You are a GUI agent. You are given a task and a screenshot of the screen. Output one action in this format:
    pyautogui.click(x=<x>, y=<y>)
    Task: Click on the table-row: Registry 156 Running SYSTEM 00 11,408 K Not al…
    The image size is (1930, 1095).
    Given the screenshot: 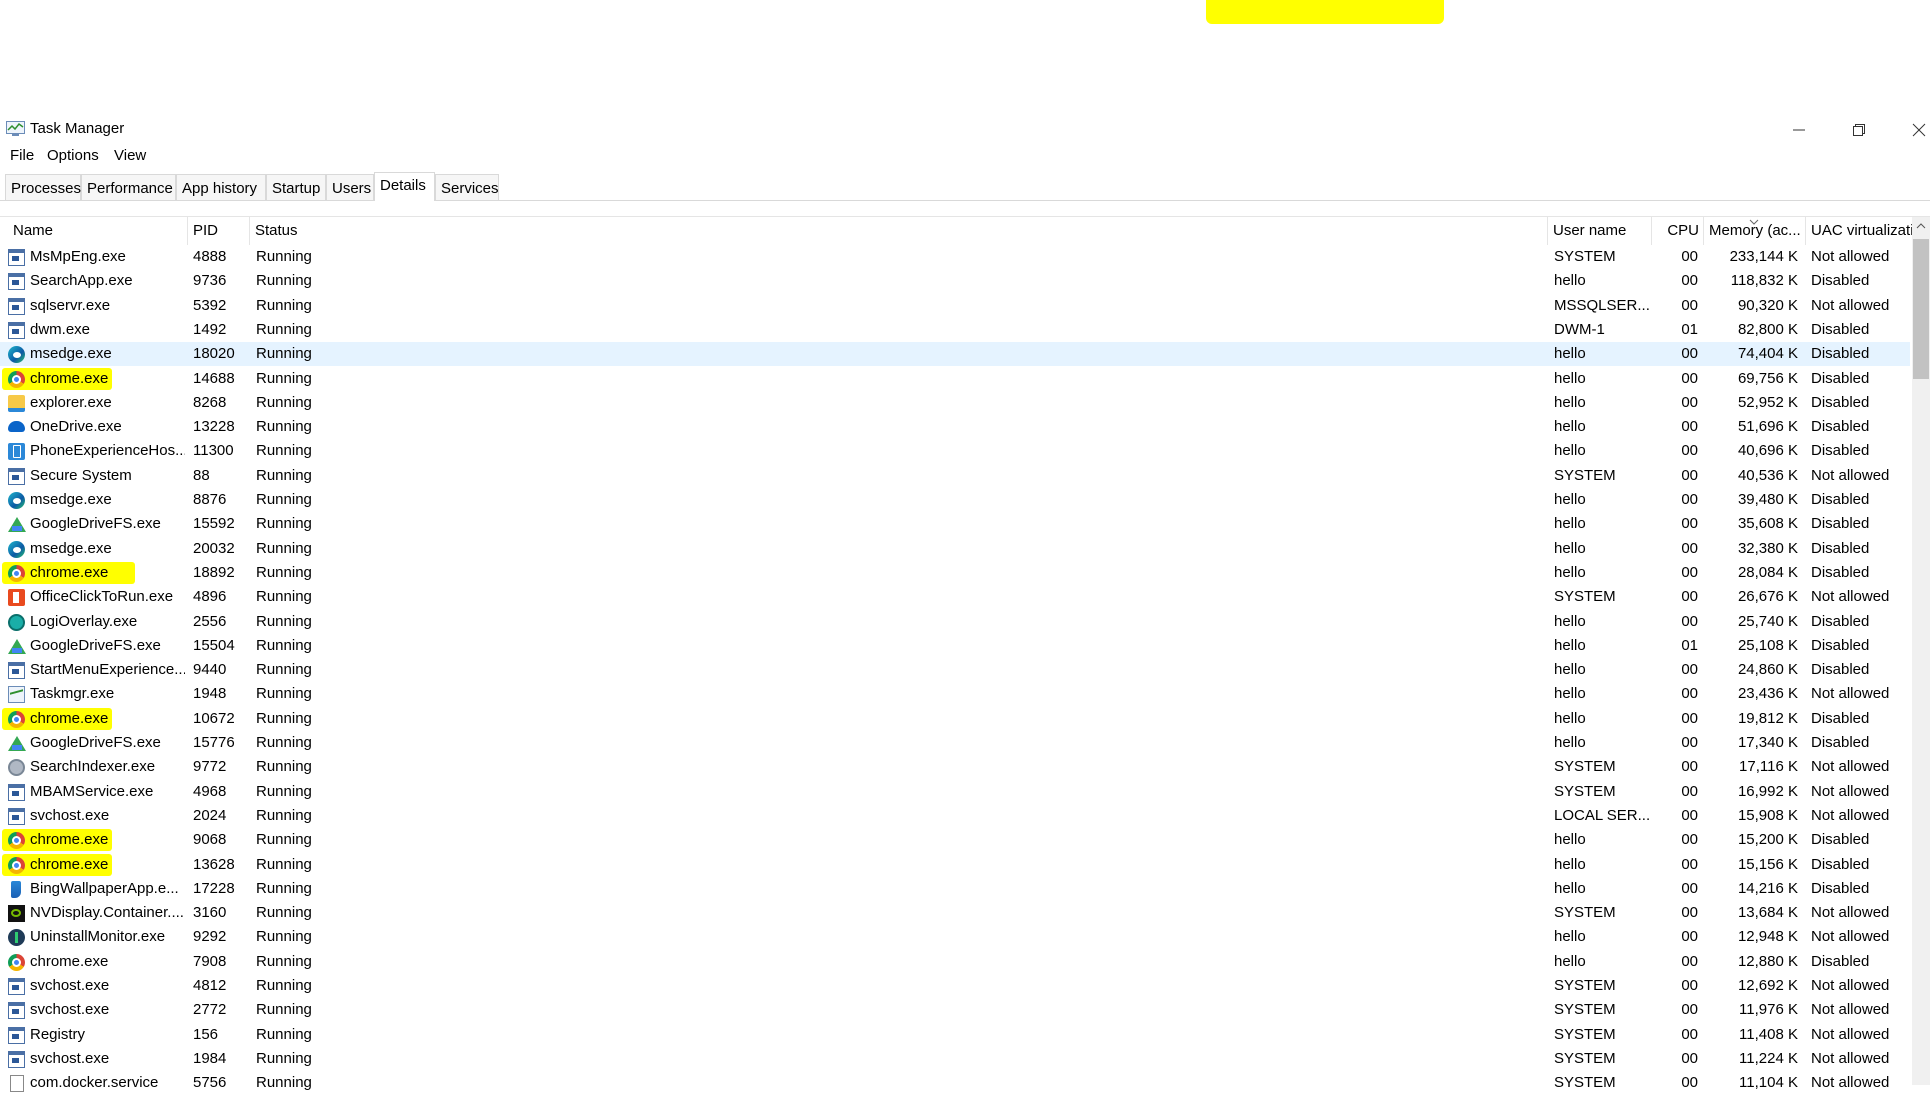 What is the action you would take?
    pyautogui.click(x=955, y=1035)
    